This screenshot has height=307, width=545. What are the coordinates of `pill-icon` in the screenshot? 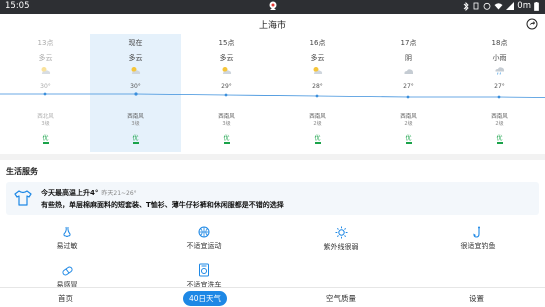 It's located at (67, 271).